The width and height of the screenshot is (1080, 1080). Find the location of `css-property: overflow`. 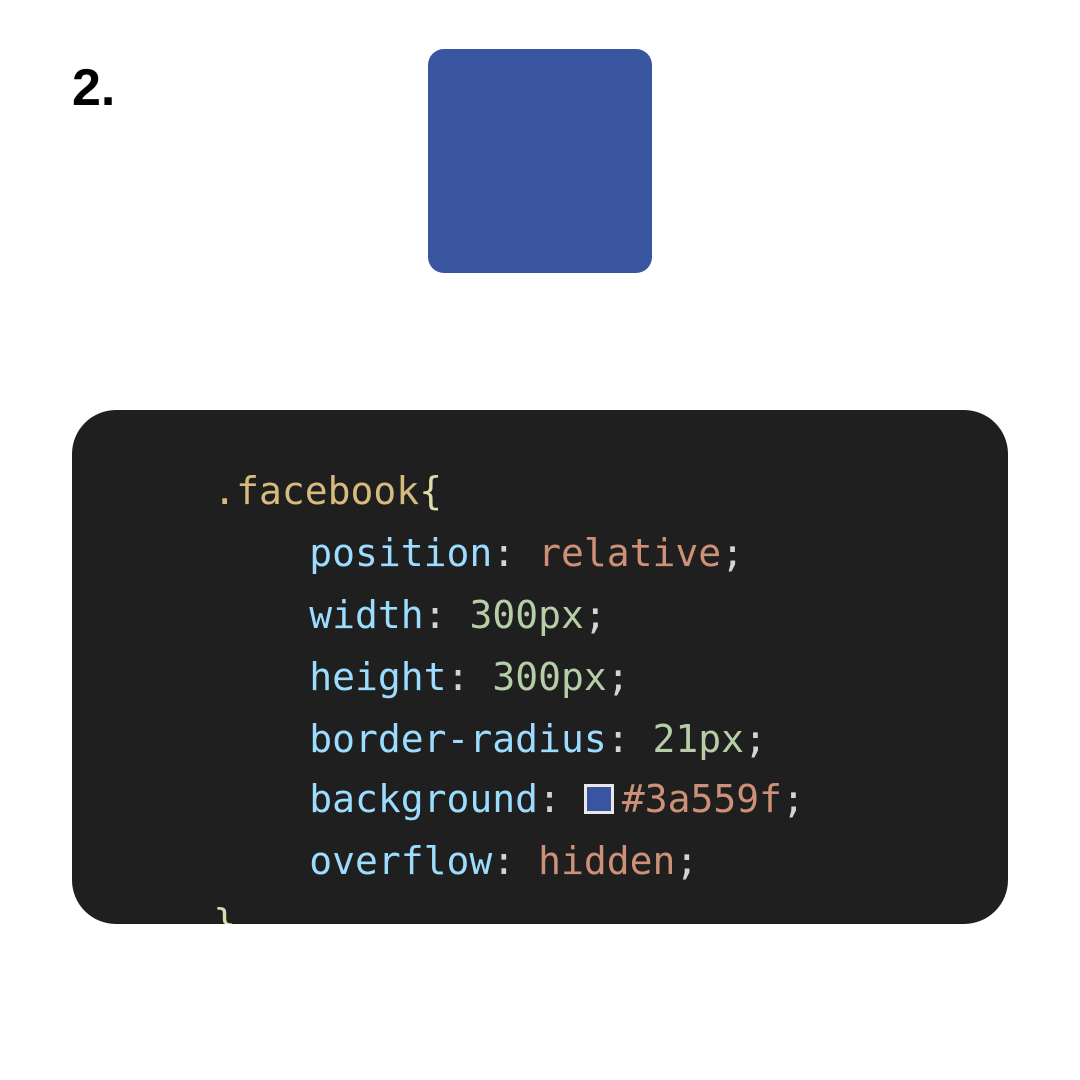

css-property: overflow is located at coordinates (401, 861).